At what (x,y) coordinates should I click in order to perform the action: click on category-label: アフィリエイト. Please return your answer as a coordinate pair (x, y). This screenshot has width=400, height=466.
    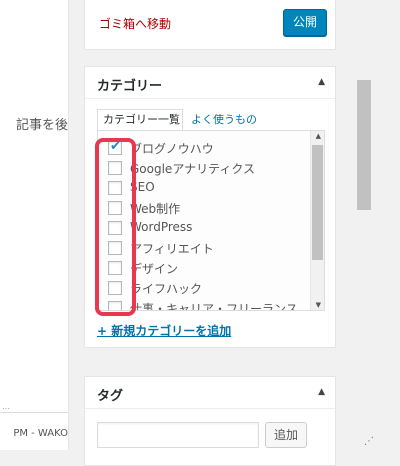
    Looking at the image, I should click on (172, 249).